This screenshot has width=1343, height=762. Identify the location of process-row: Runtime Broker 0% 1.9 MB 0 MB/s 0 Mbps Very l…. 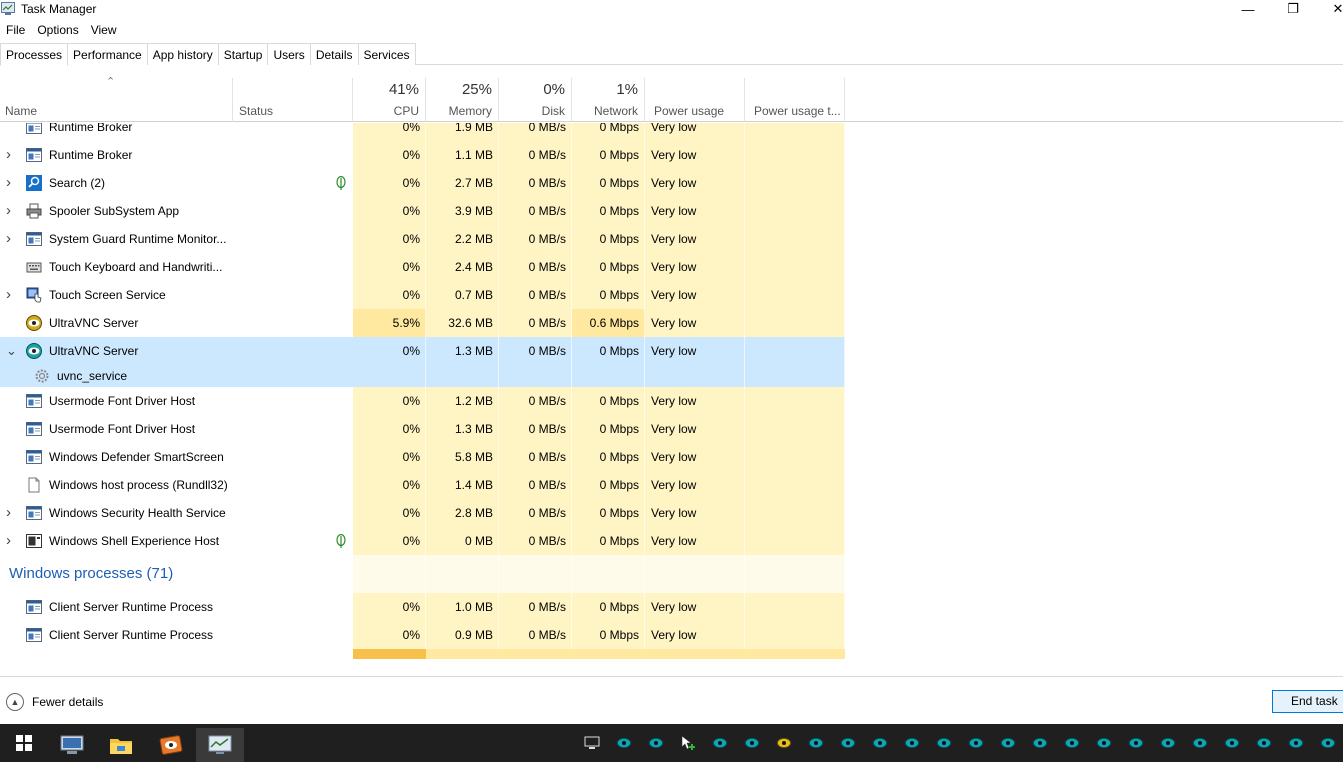
(671, 132).